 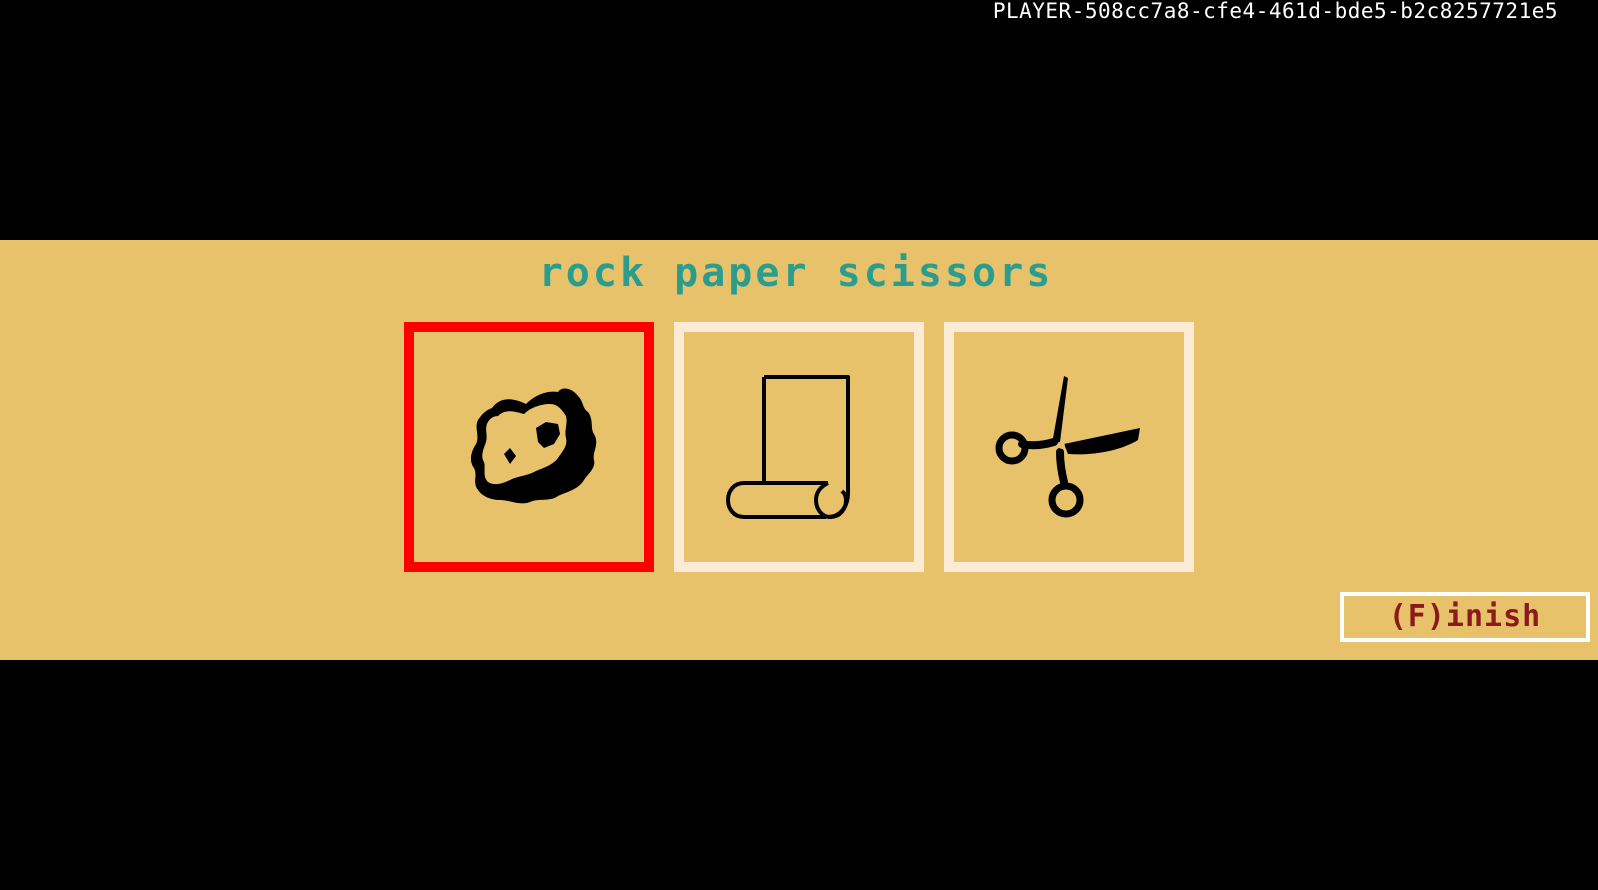 I want to click on choice-paper-button, so click(x=799, y=447).